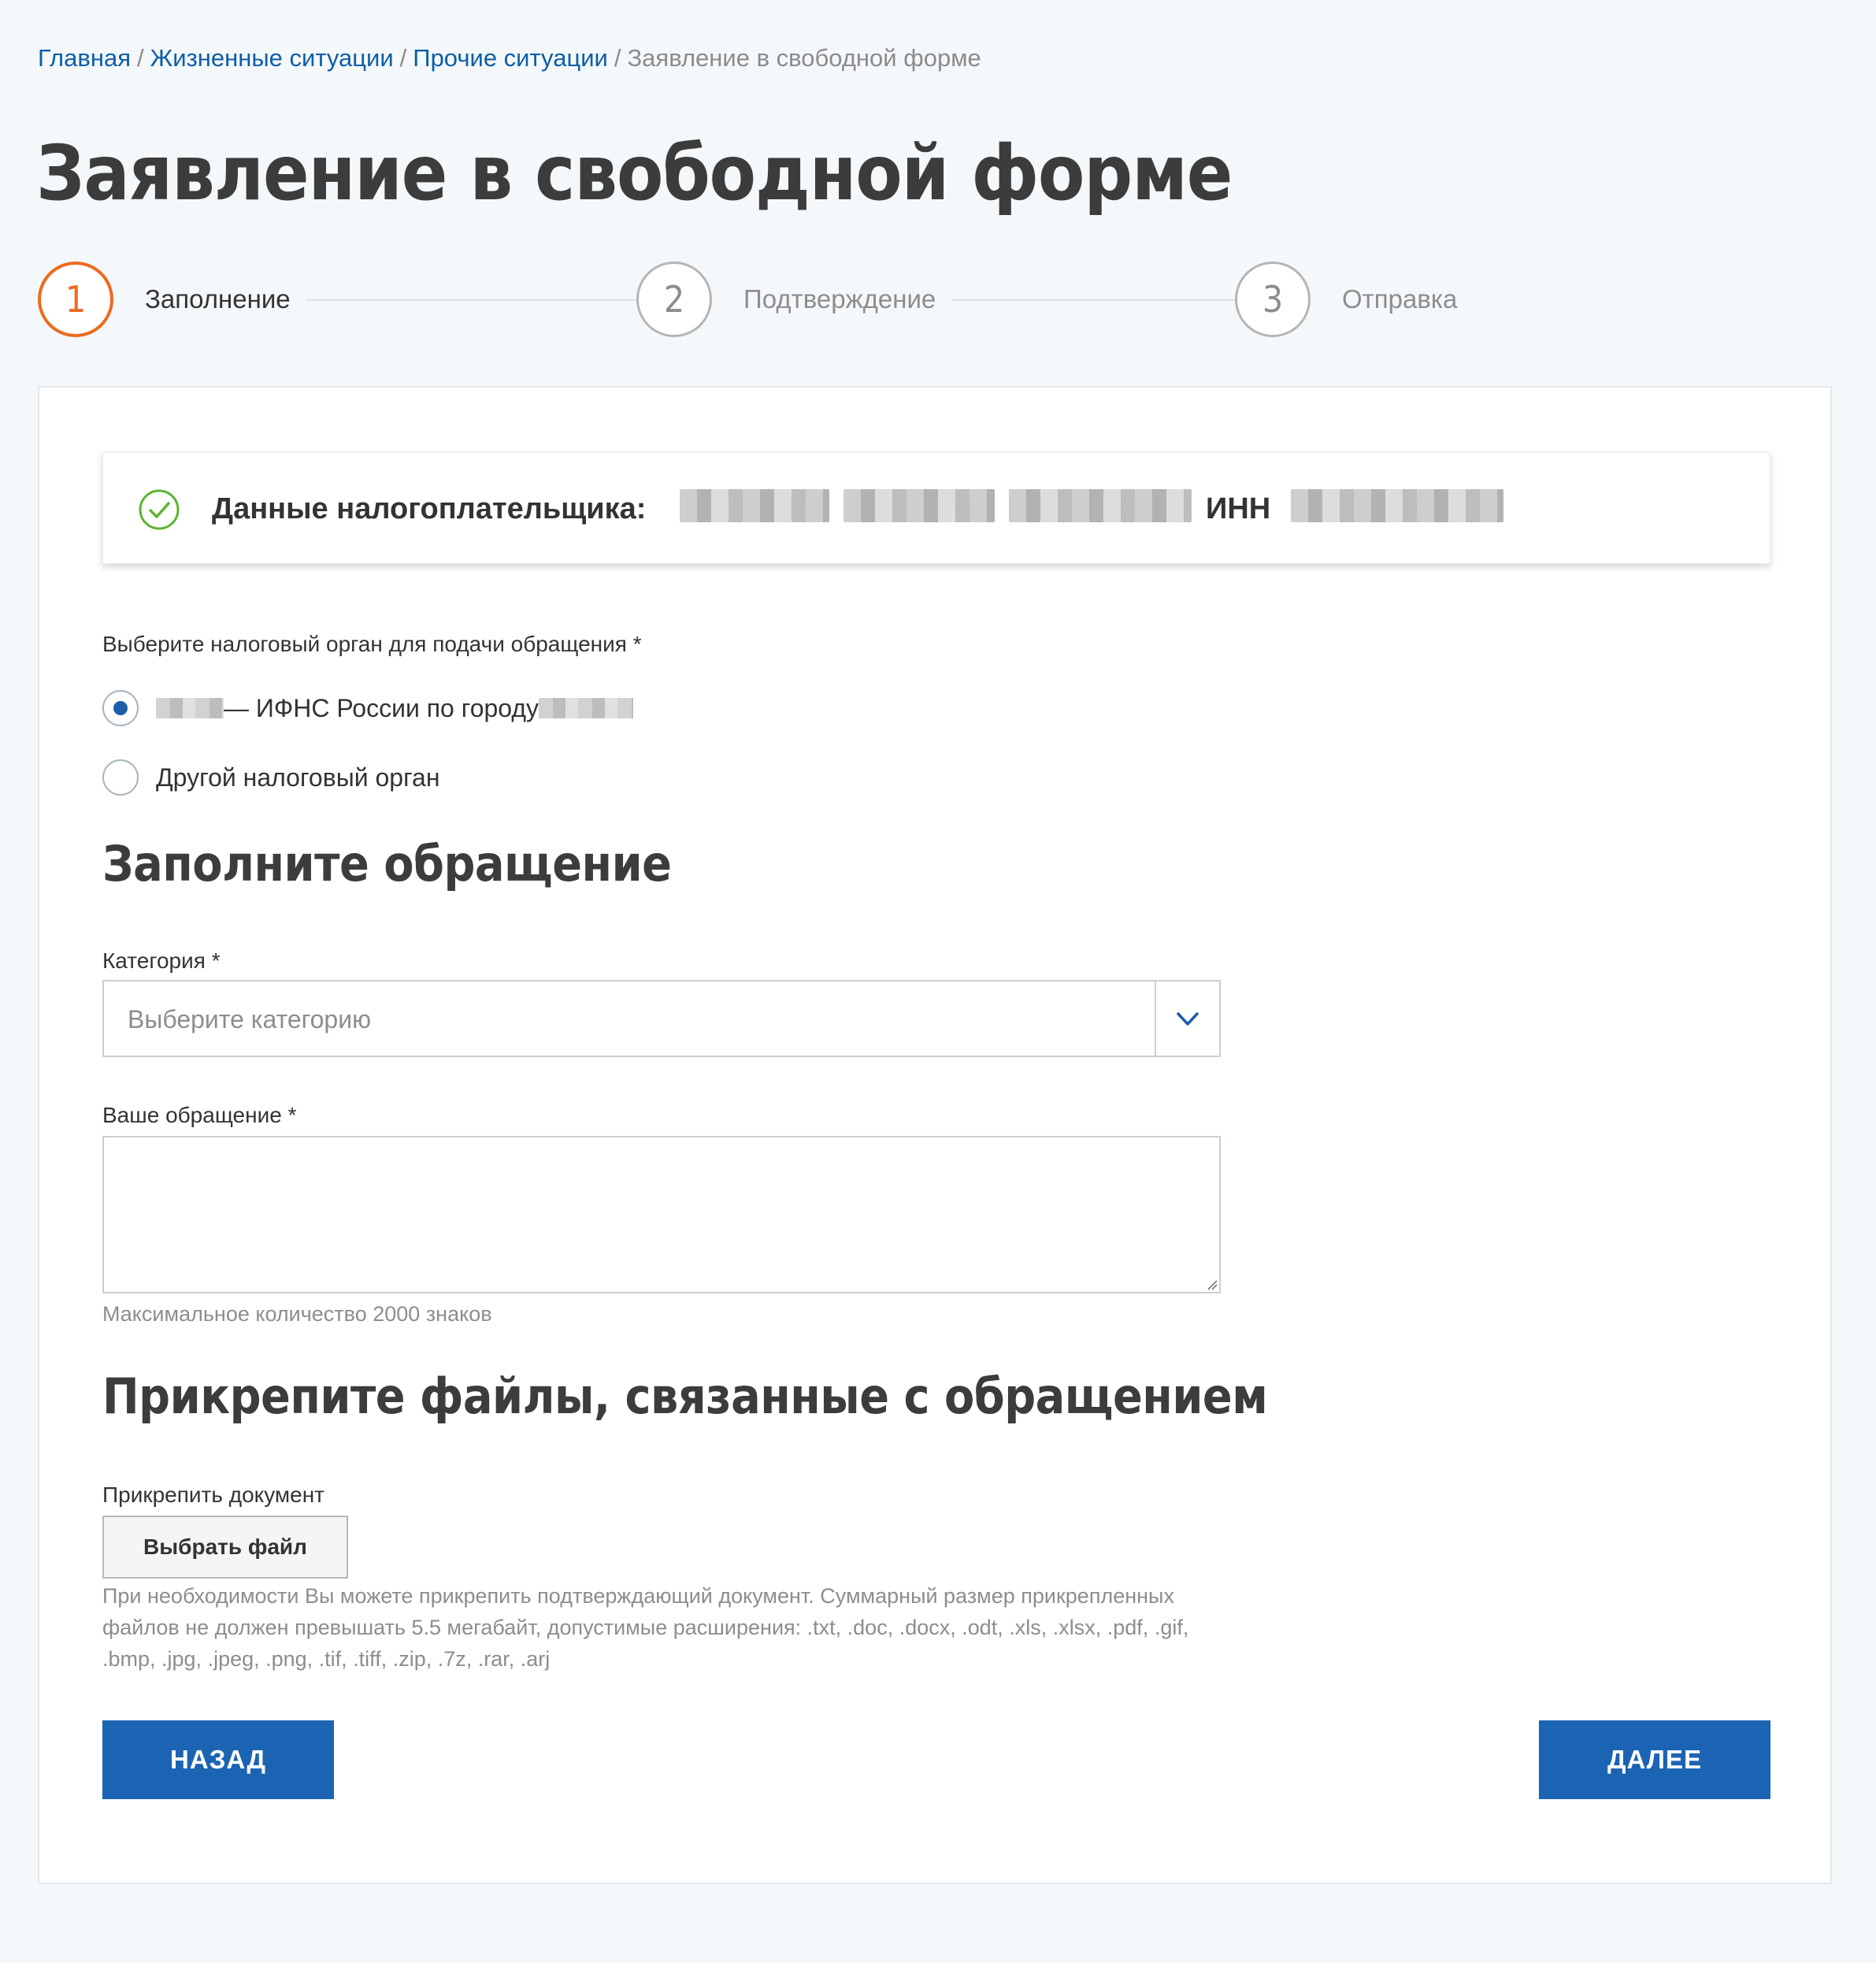 The height and width of the screenshot is (1963, 1876). I want to click on step-label: Подтверждение, so click(839, 299).